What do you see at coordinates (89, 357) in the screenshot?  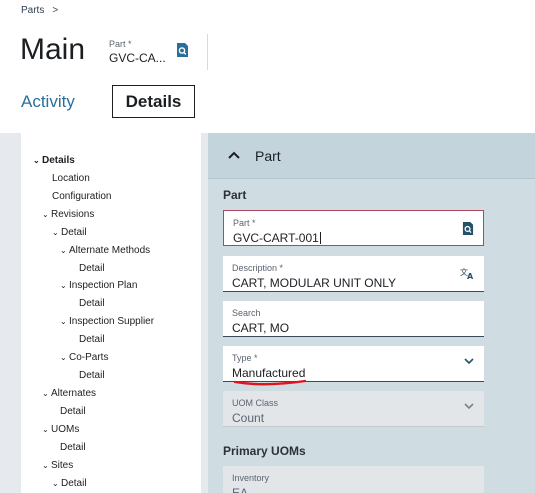 I see `tree-item-label: Co-Parts` at bounding box center [89, 357].